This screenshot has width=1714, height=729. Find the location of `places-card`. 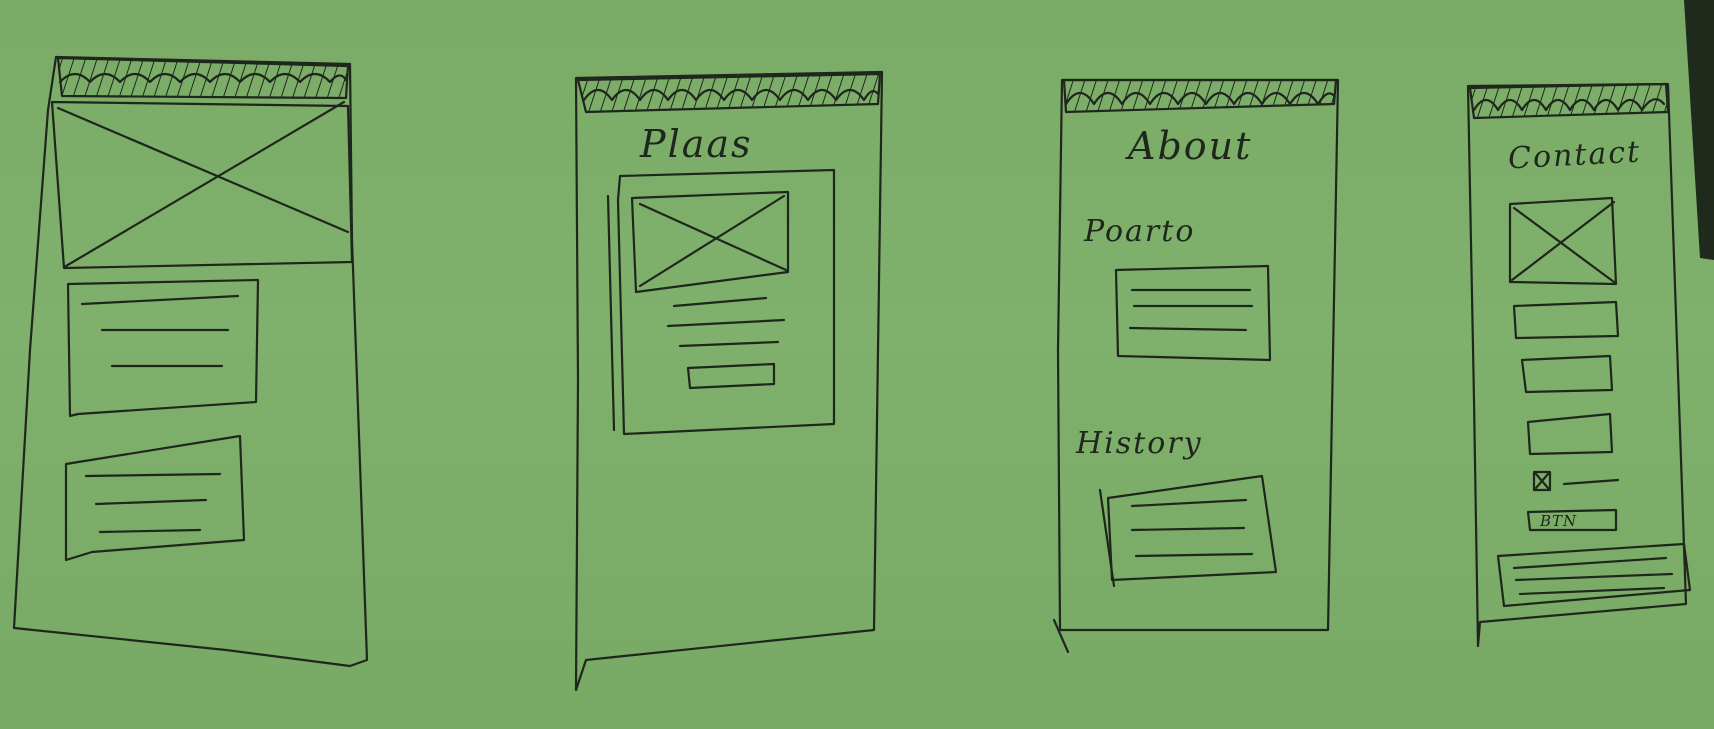

places-card is located at coordinates (721, 302).